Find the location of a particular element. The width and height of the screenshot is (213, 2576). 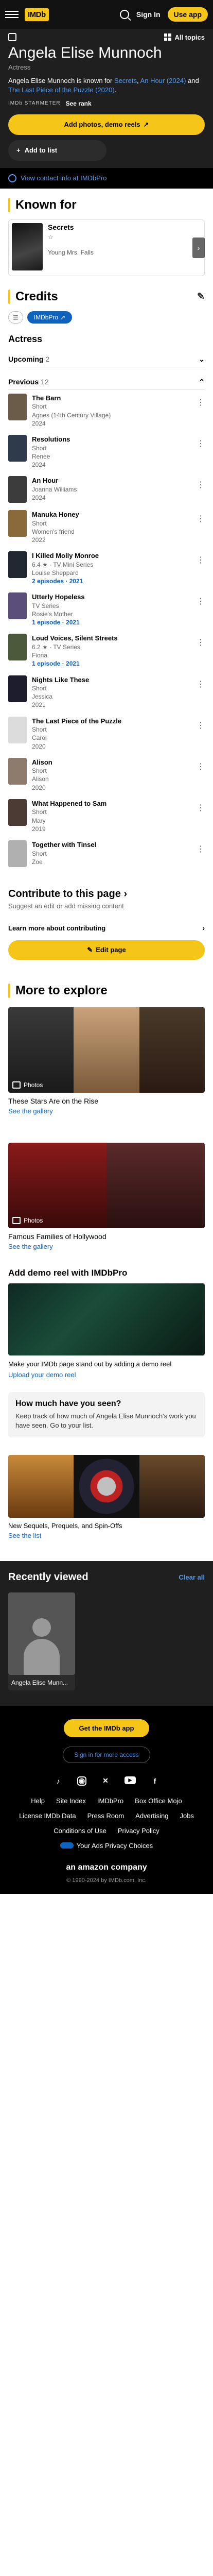

bio-link-secrets: Secrets is located at coordinates (125, 80).